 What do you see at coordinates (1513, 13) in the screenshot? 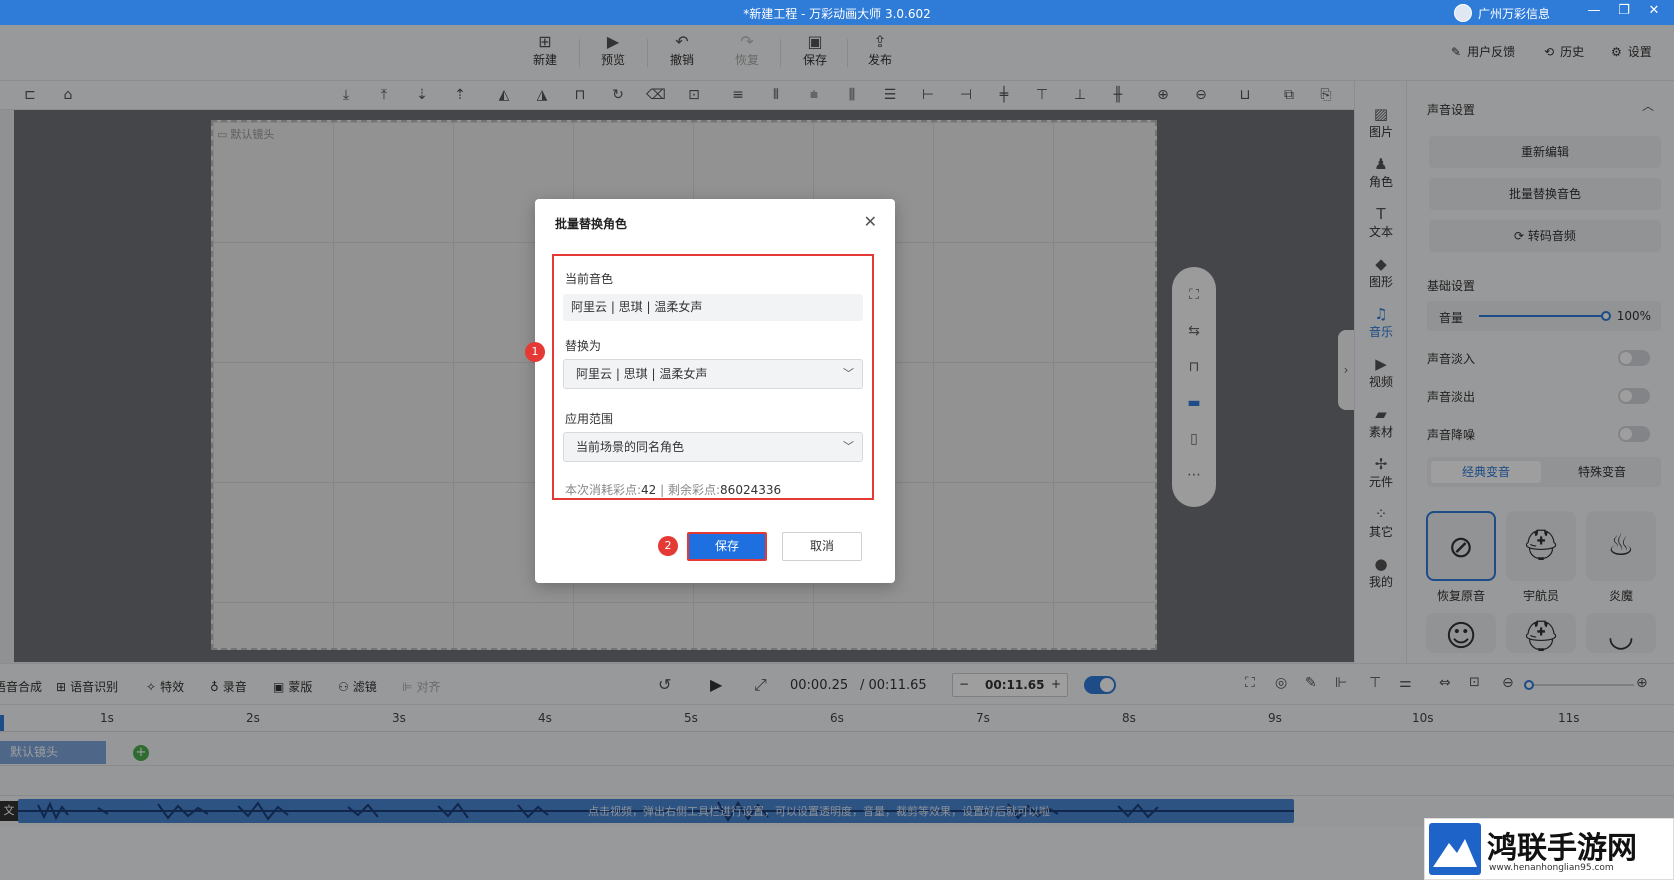
I see `user-name: 广州万彩信息` at bounding box center [1513, 13].